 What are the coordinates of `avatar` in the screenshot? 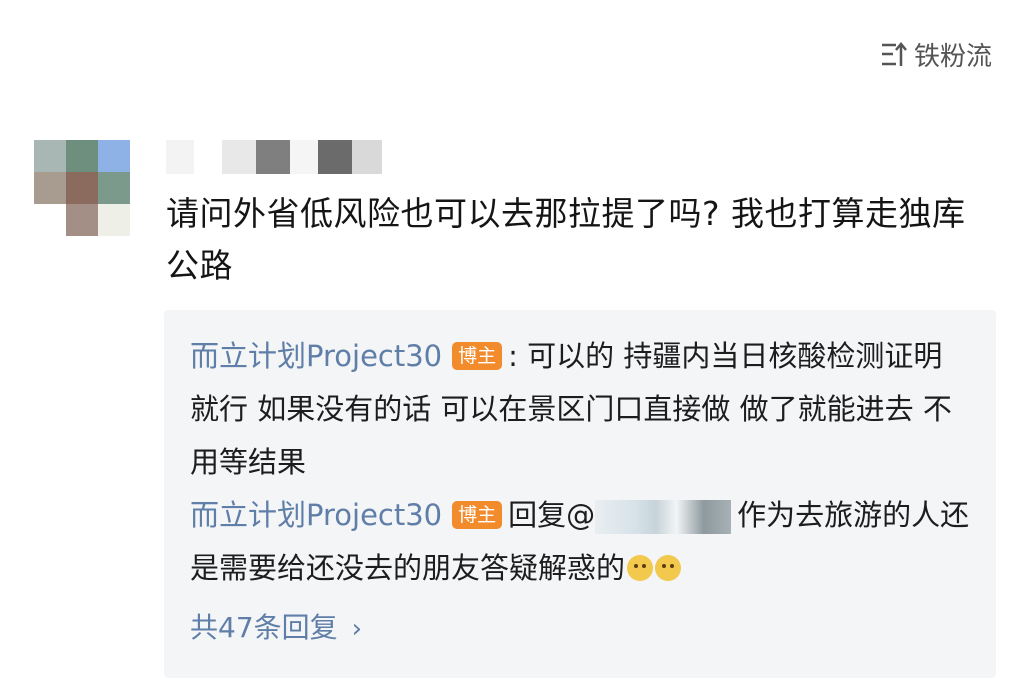 It's located at (82, 188).